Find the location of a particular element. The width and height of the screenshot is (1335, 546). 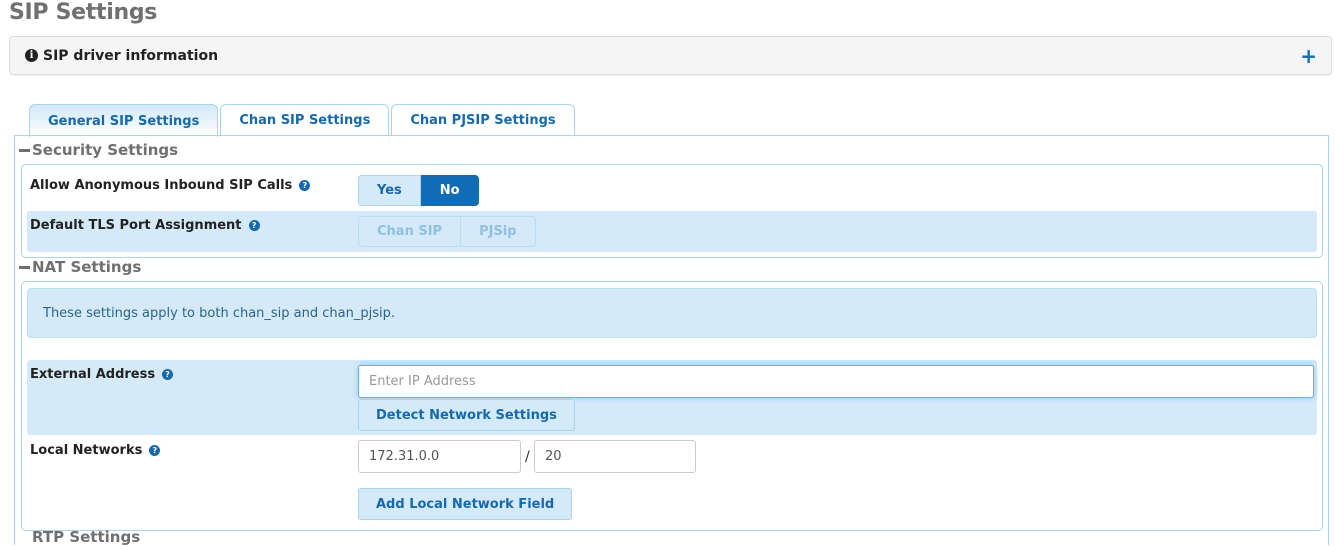

tab-chan-pjsip-settings: Chan PJSIP Settings is located at coordinates (483, 120).